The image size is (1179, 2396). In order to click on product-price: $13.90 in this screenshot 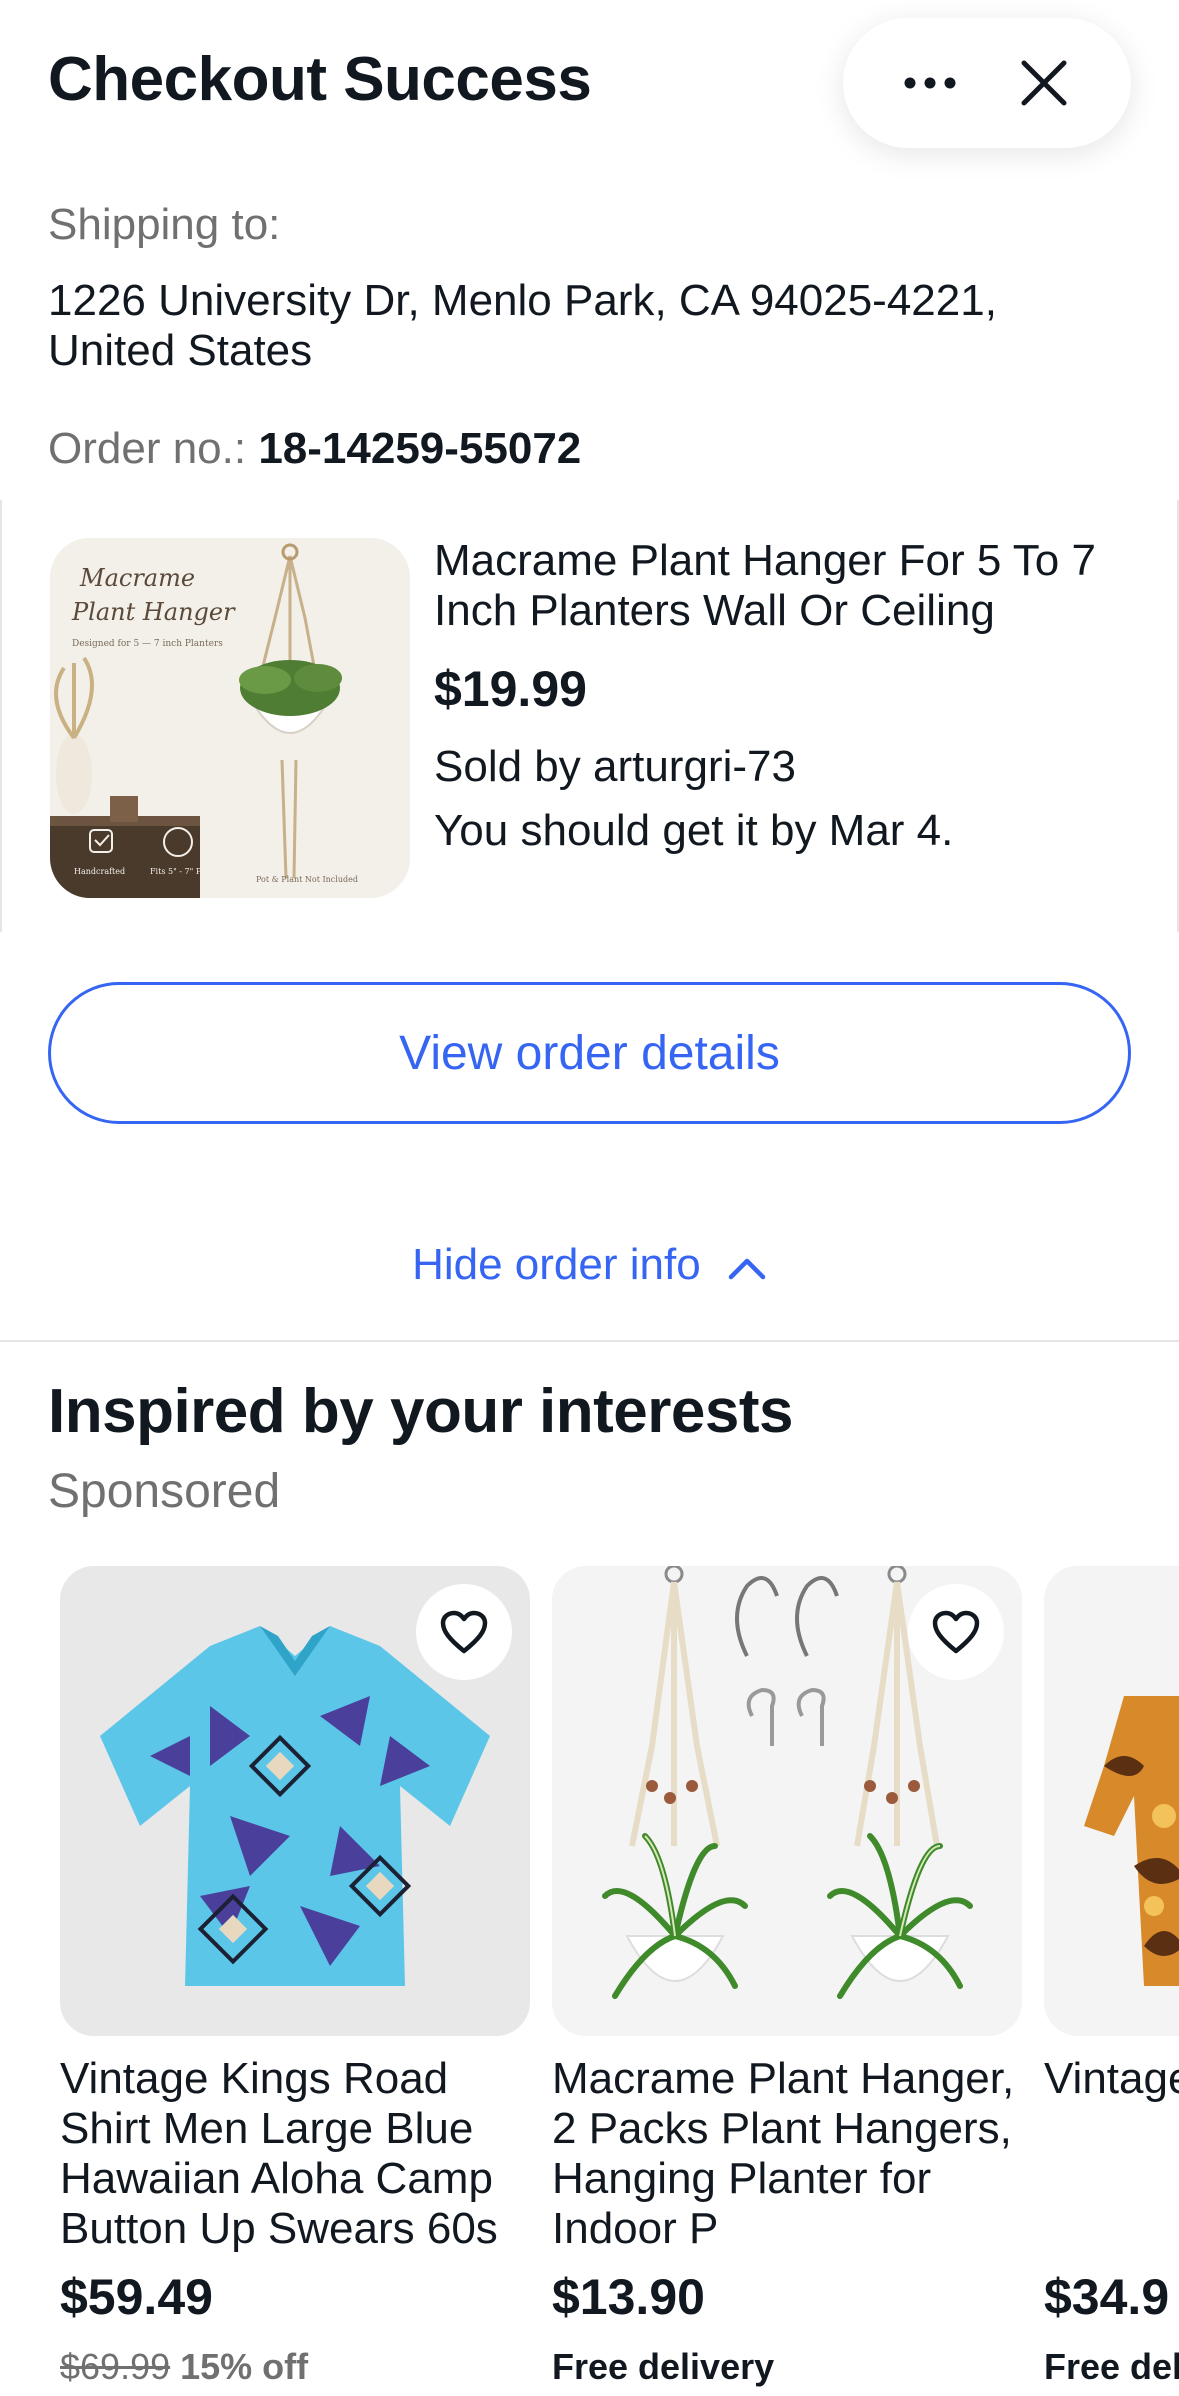, I will do `click(628, 2297)`.